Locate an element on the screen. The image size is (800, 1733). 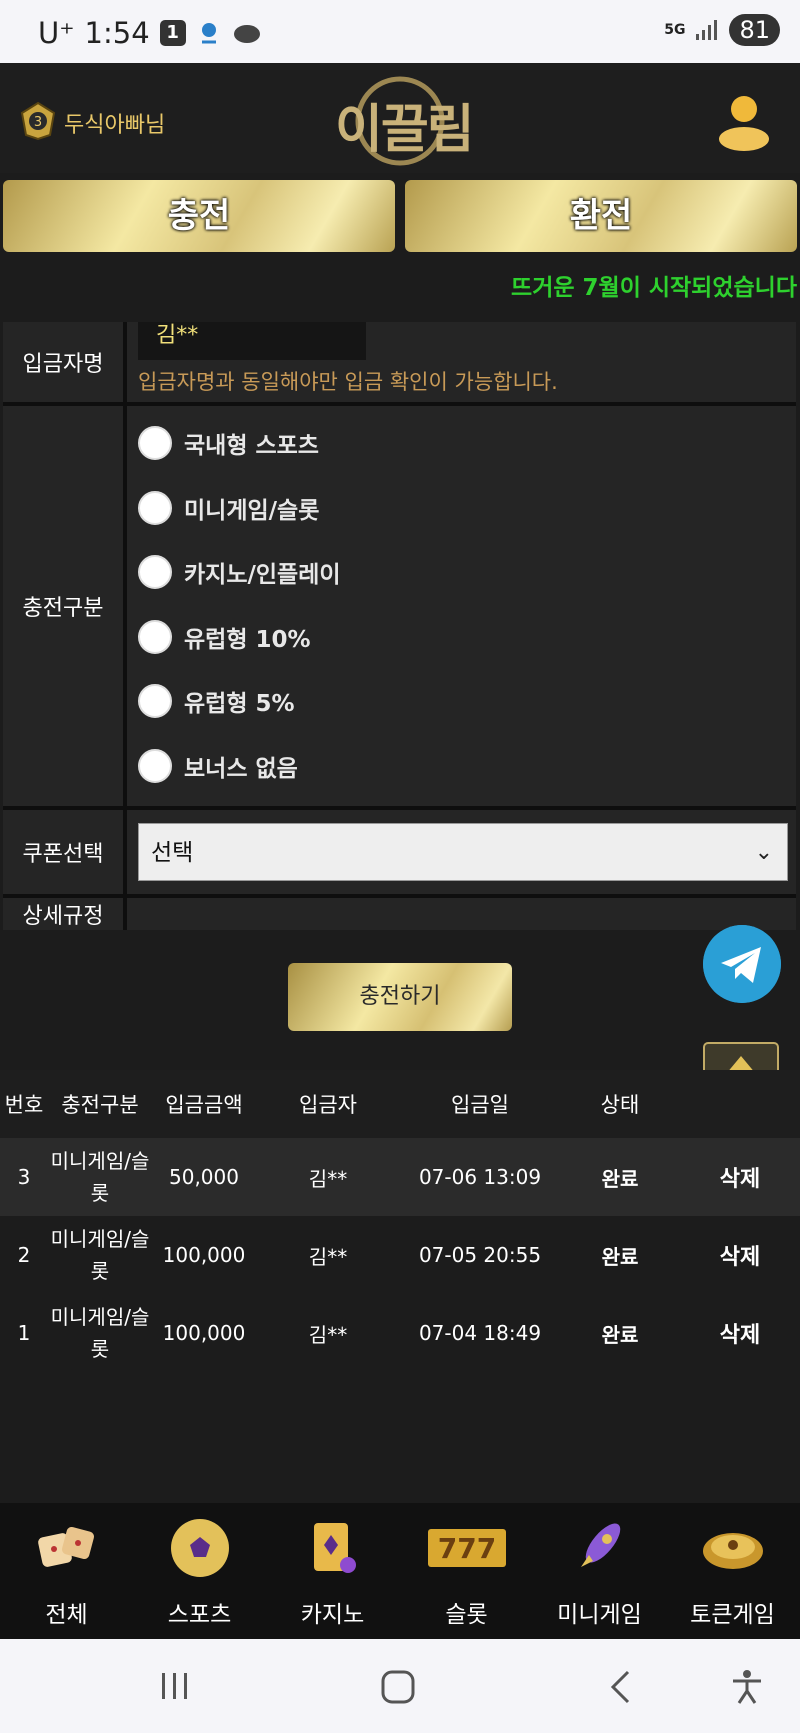
carrier-label: U⁺ is located at coordinates (56, 33).